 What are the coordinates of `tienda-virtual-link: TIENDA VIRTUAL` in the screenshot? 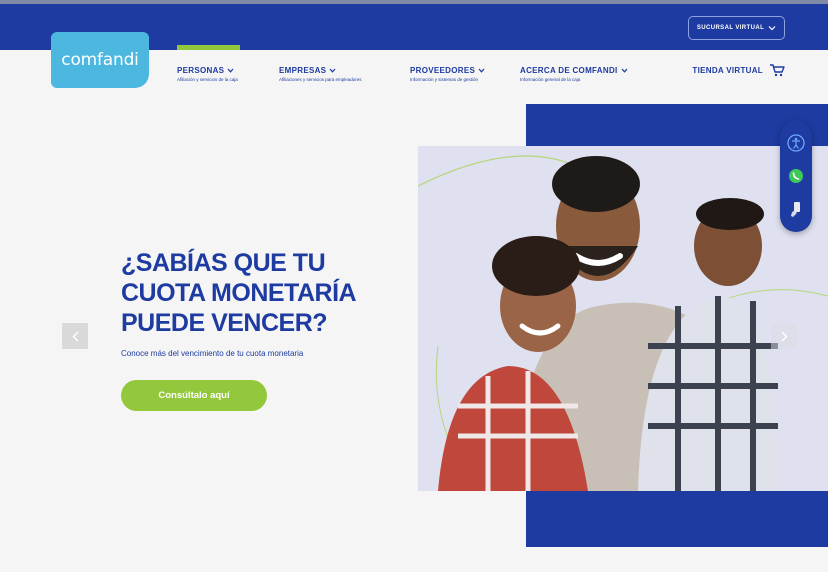 It's located at (738, 70).